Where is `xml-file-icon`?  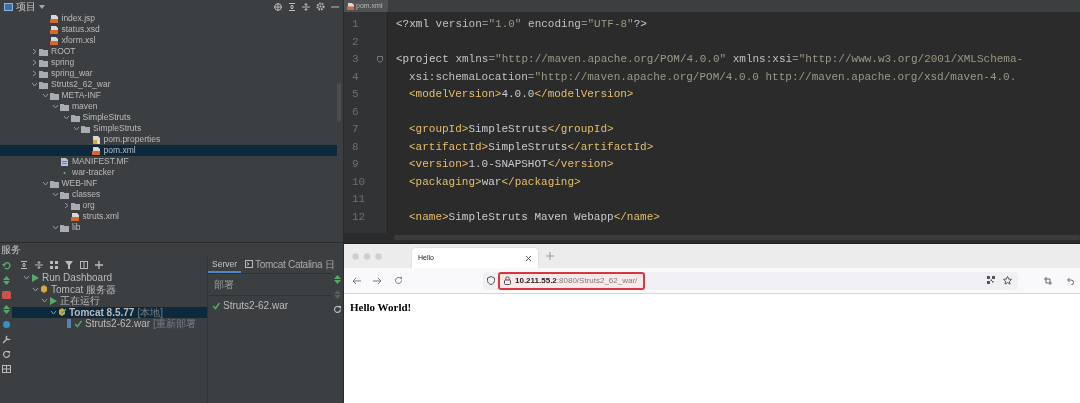 xml-file-icon is located at coordinates (96, 150).